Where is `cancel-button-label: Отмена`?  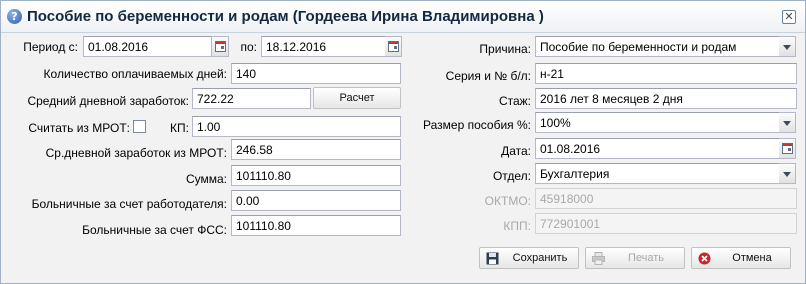
cancel-button-label: Отмена is located at coordinates (752, 258).